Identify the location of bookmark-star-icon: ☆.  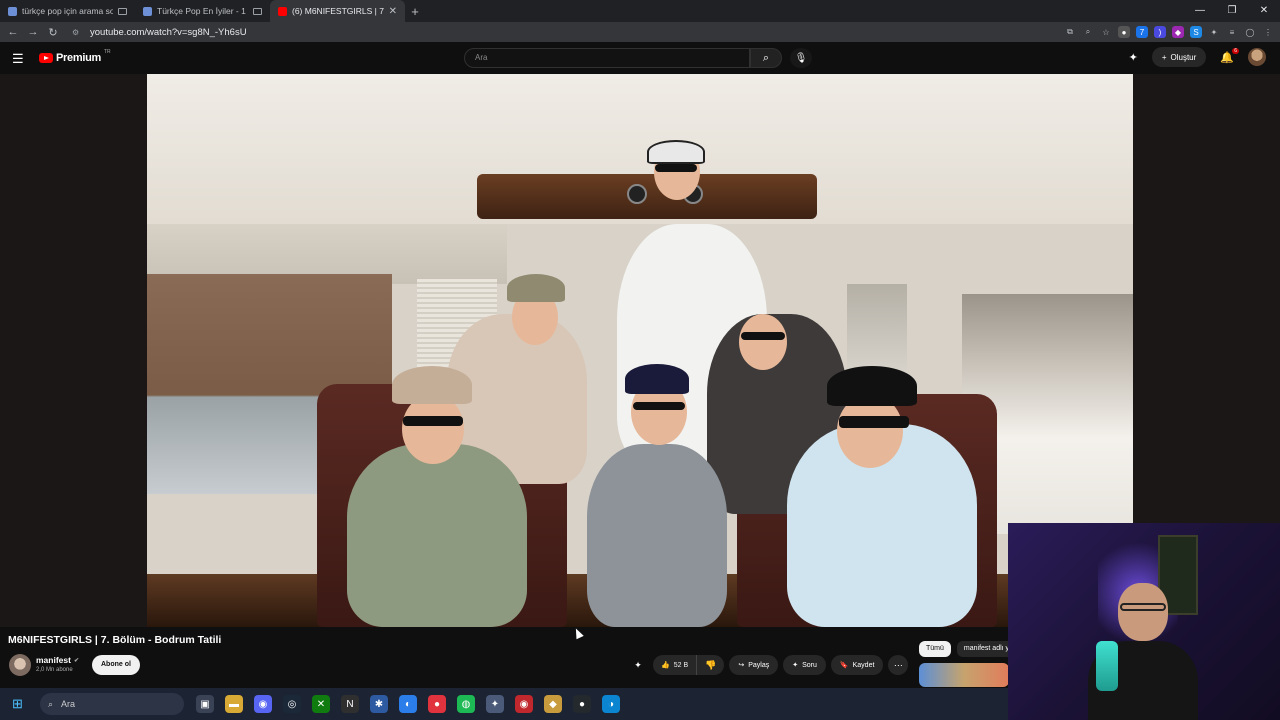
(1106, 32).